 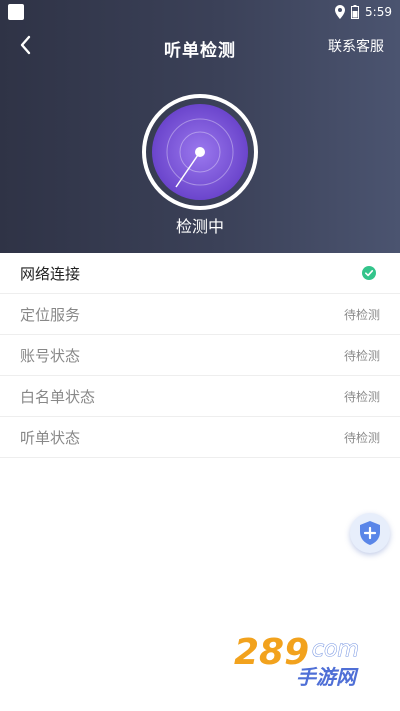 What do you see at coordinates (356, 46) in the screenshot?
I see `contact-service-link: 联系客服` at bounding box center [356, 46].